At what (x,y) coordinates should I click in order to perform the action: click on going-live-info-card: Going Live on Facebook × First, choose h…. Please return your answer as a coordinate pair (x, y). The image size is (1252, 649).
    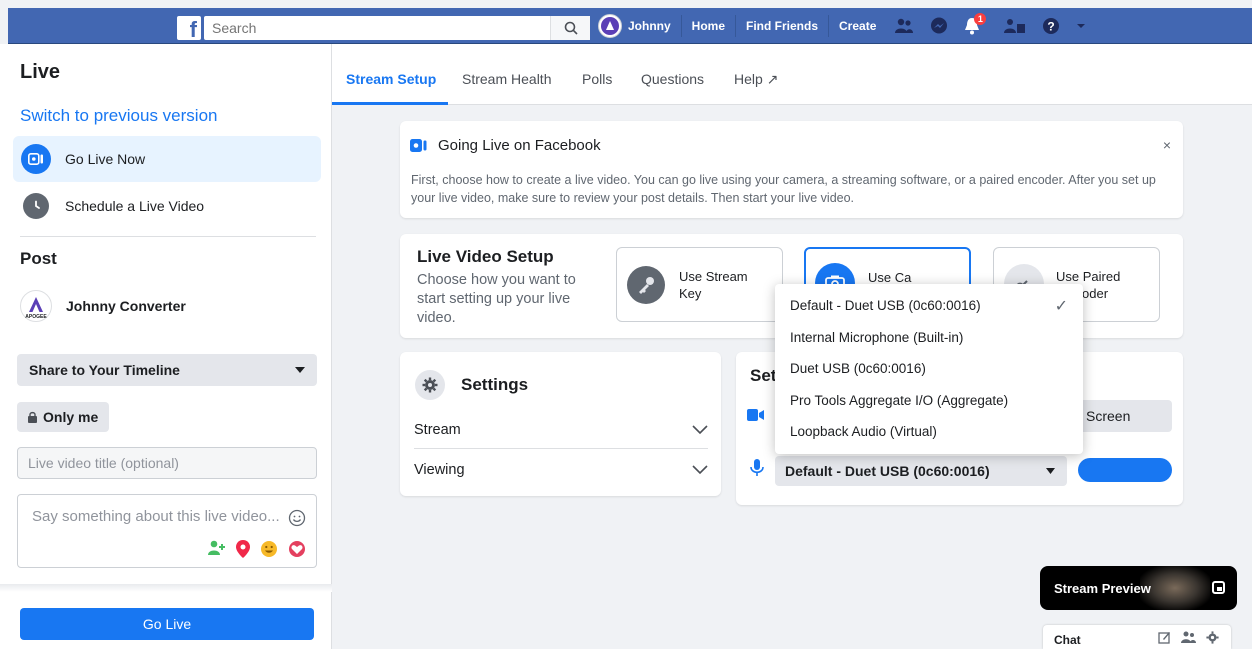
    Looking at the image, I should click on (791, 169).